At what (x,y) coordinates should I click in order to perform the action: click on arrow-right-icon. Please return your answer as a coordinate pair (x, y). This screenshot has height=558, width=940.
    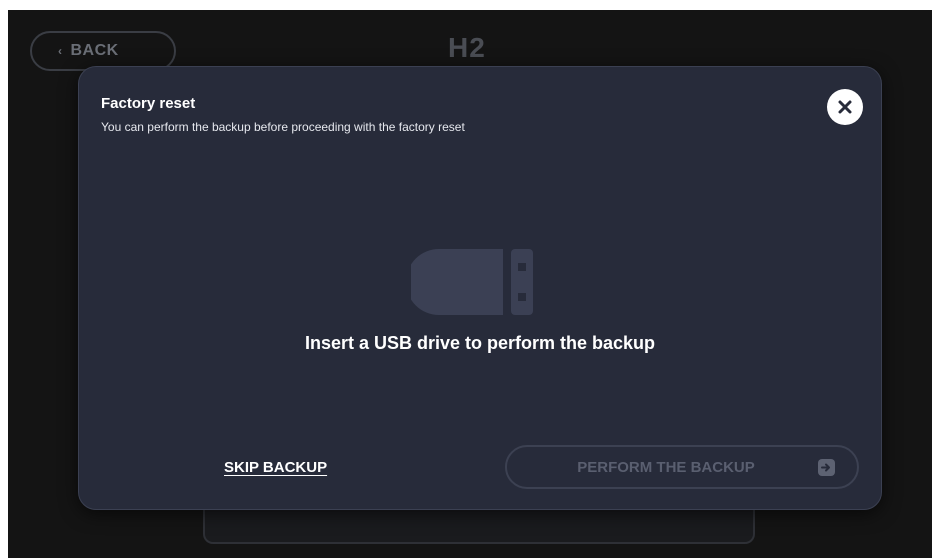
    Looking at the image, I should click on (826, 467).